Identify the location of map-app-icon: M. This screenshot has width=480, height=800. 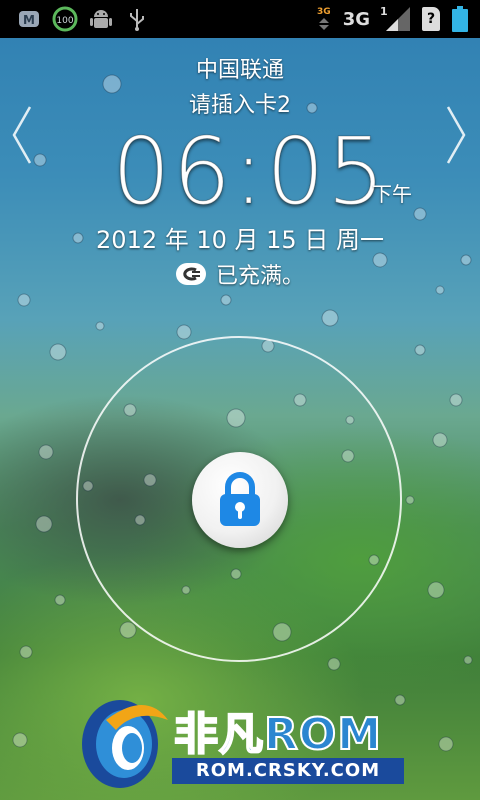
(29, 19).